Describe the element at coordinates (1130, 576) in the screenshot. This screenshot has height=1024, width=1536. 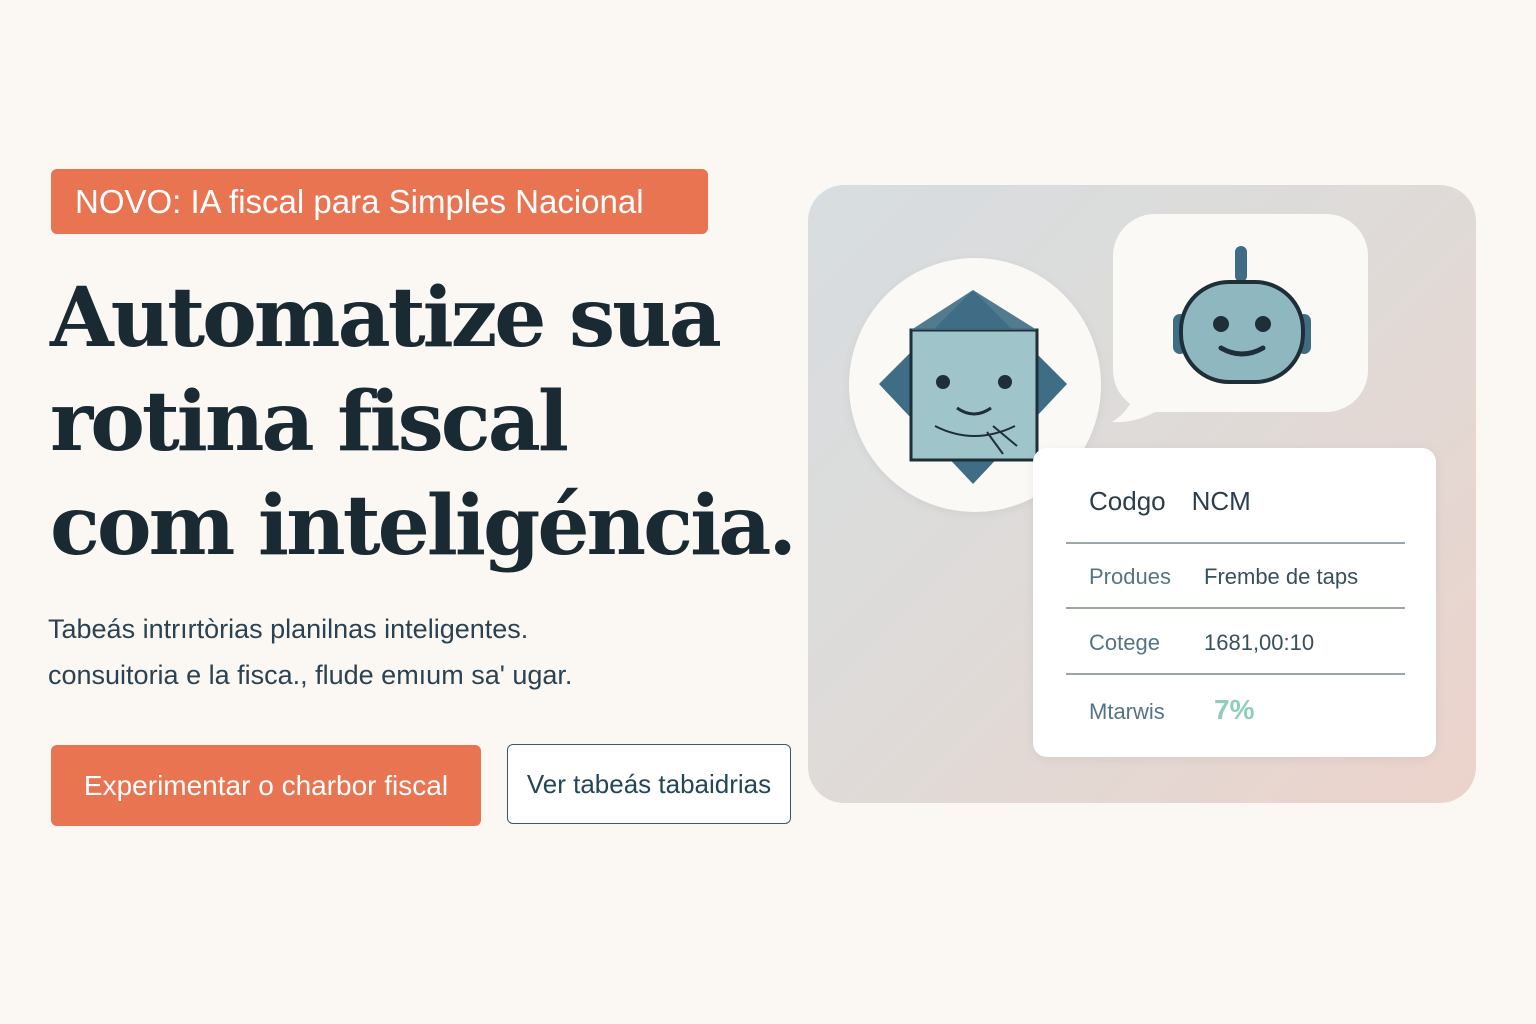
I see `row-key: Produes` at that location.